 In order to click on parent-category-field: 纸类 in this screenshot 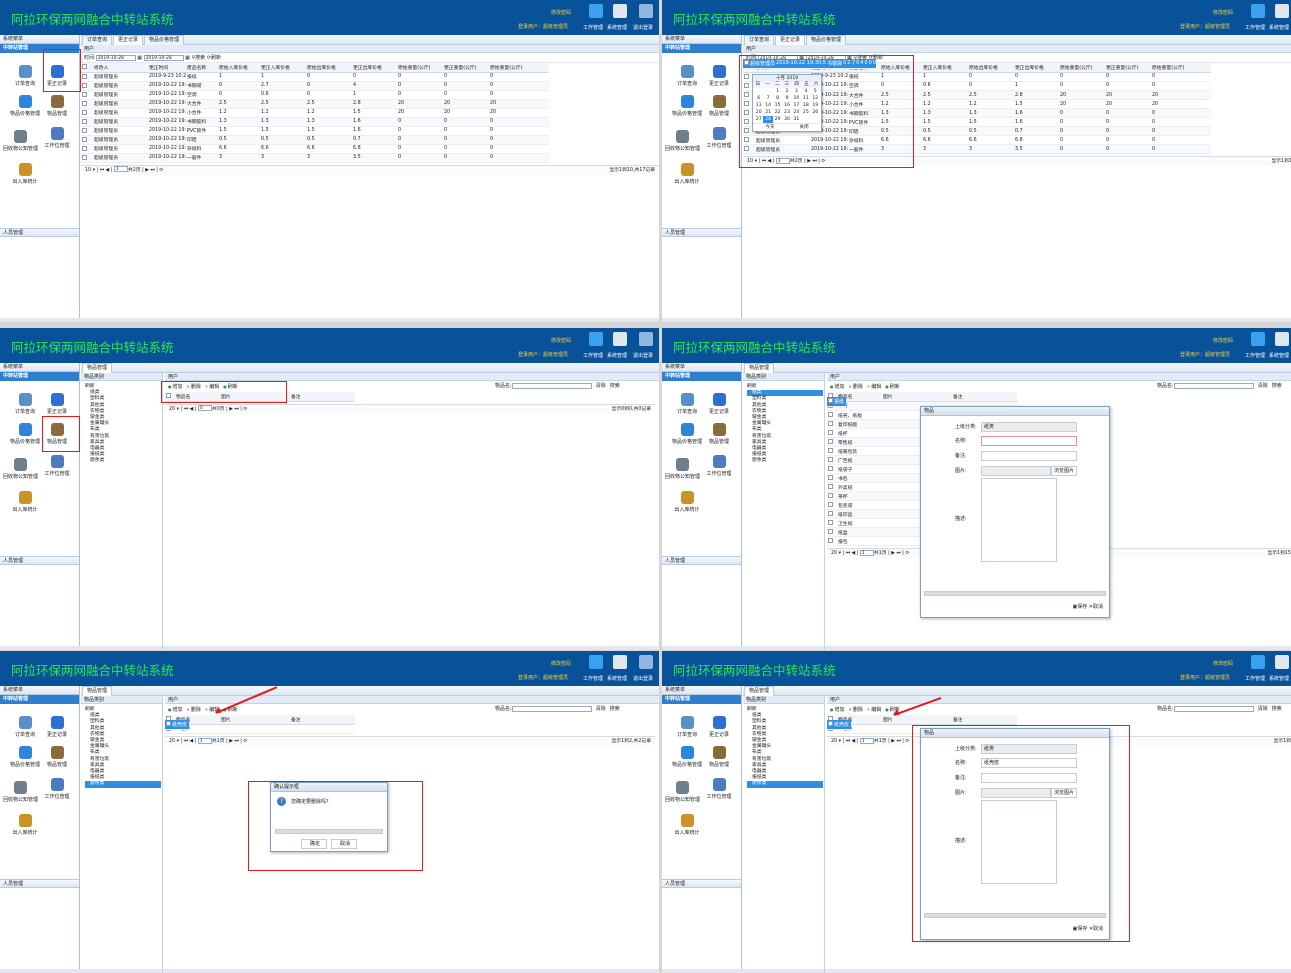, I will do `click(1029, 427)`.